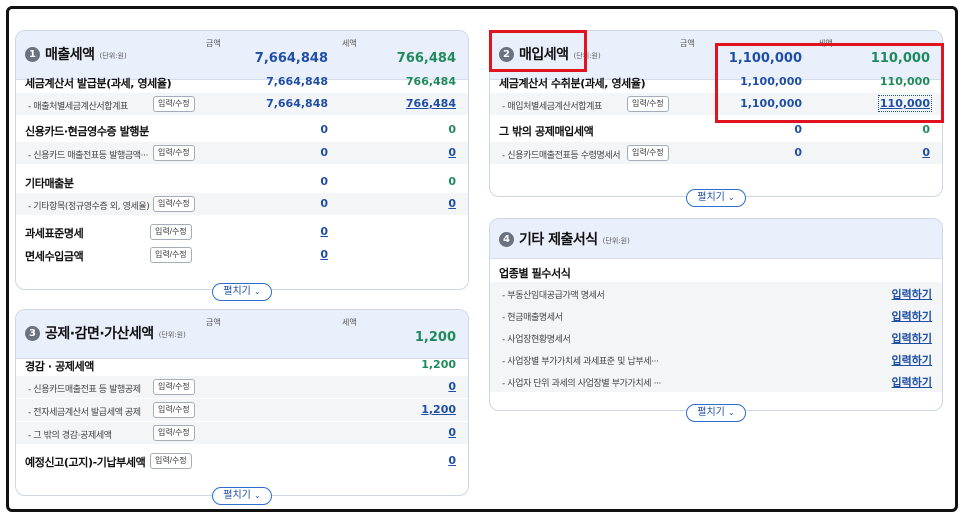 This screenshot has width=966, height=519. What do you see at coordinates (536, 340) in the screenshot?
I see `row-label: - 사업장현황명세서` at bounding box center [536, 340].